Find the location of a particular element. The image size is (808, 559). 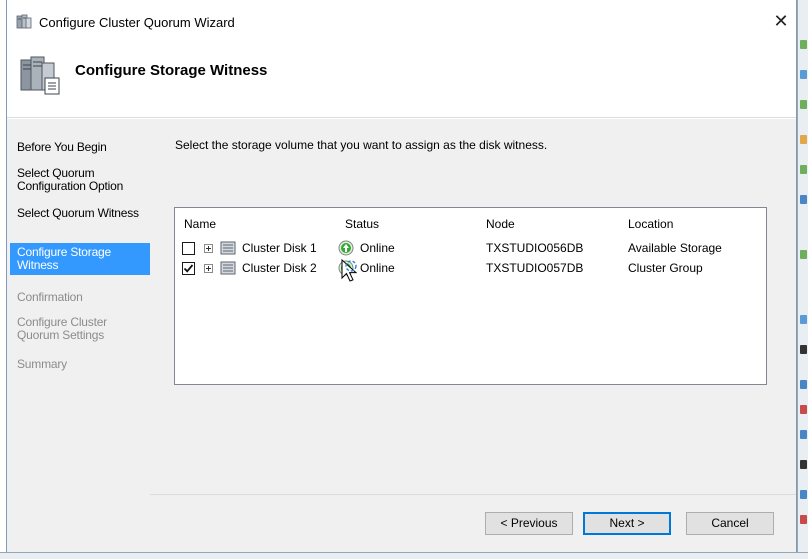

title-bar: Configure Cluster Quorum Wizard ✕ is located at coordinates (401, 20).